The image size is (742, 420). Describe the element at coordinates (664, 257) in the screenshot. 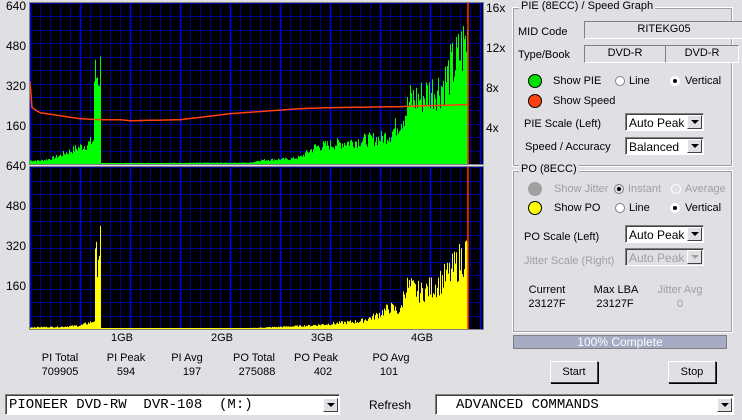

I see `jitter-scale-select: Auto Peak` at that location.